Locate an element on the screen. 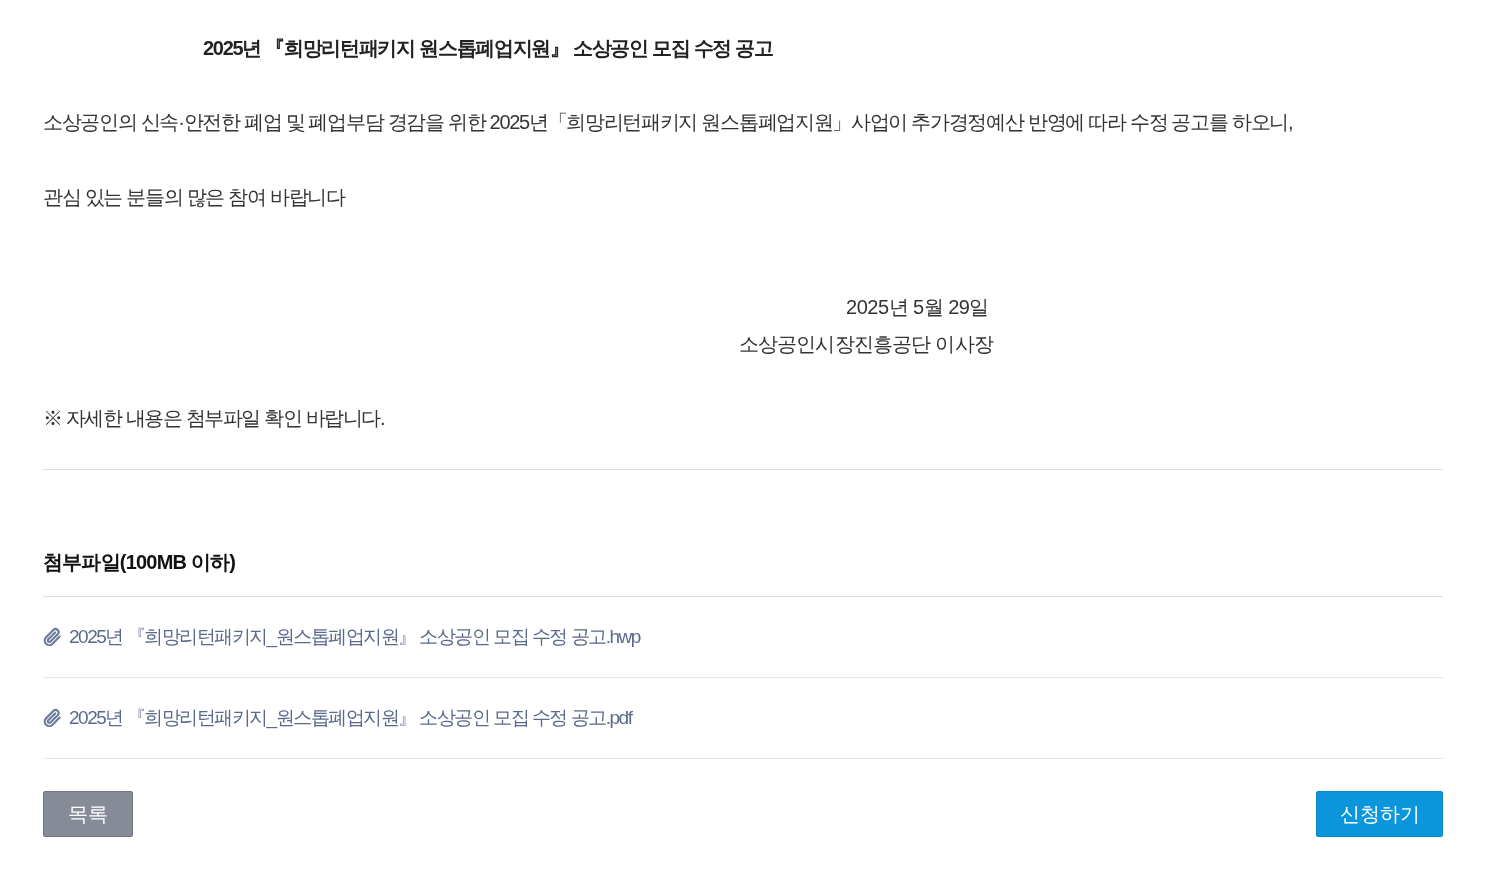 The image size is (1488, 878). list-button: 목록 is located at coordinates (88, 814).